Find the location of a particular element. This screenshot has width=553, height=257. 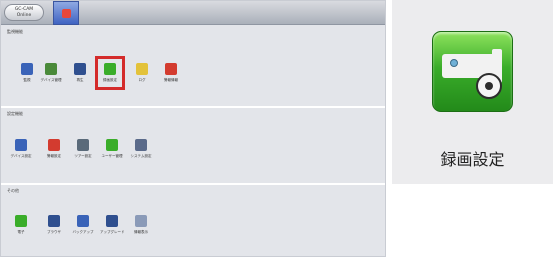

menu-item-label: 電子 is located at coordinates (21, 232).